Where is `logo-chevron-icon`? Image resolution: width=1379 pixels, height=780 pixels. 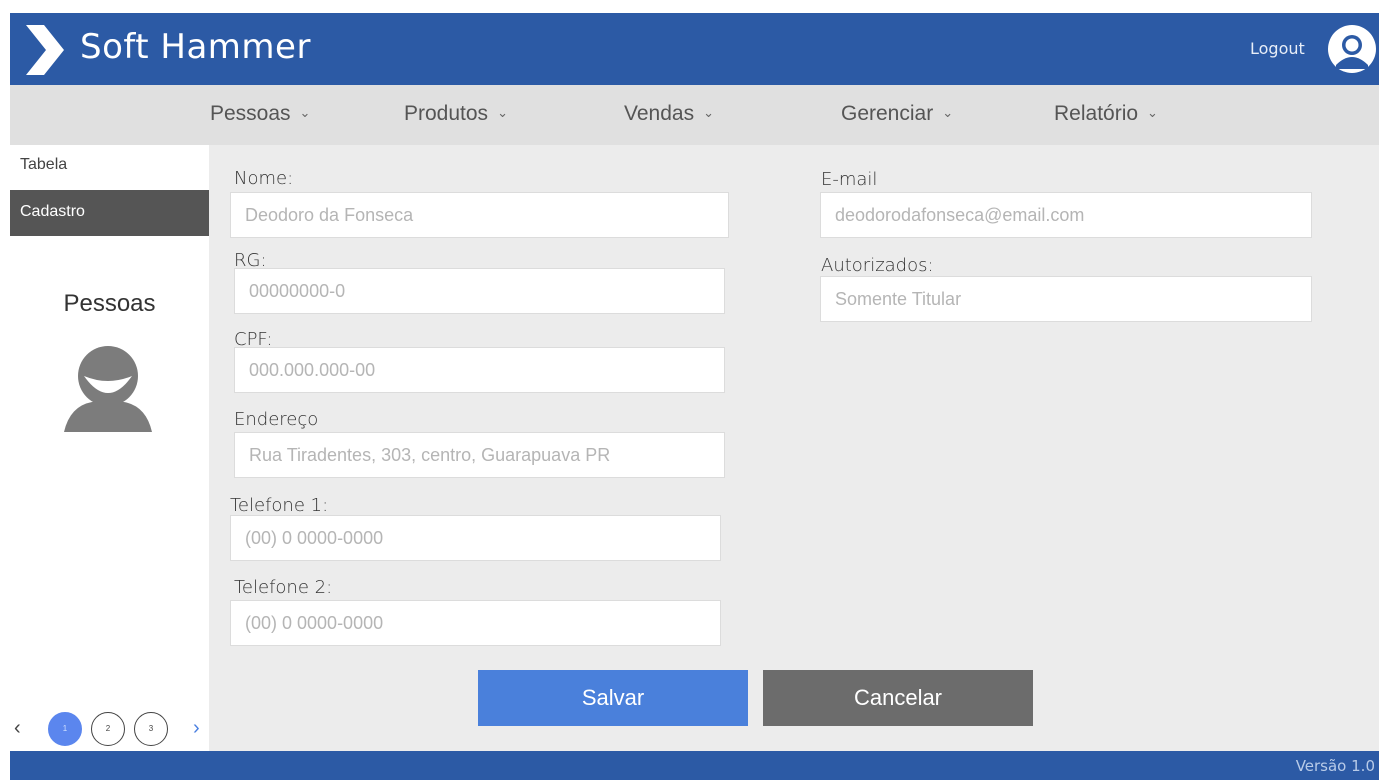
logo-chevron-icon is located at coordinates (45, 50).